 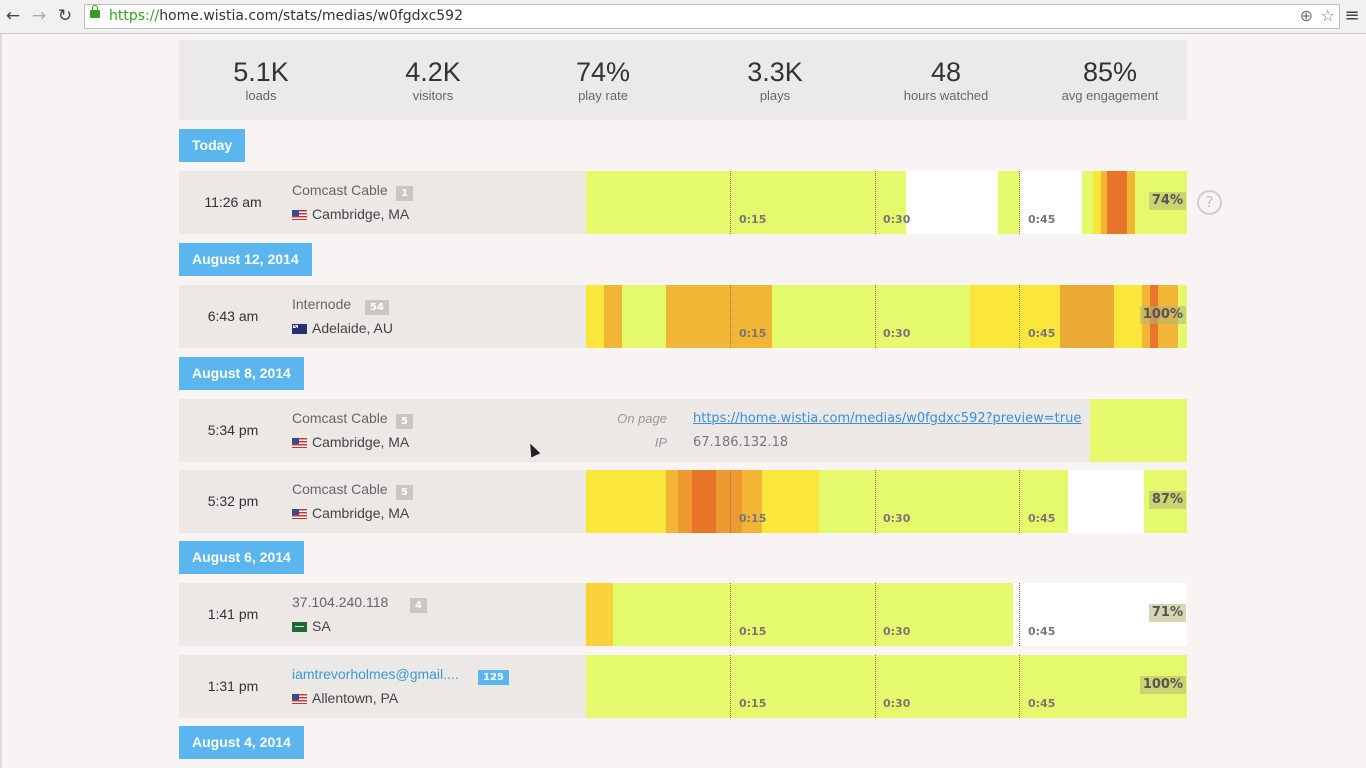 What do you see at coordinates (1167, 500) in the screenshot?
I see `percent-watched: 87%` at bounding box center [1167, 500].